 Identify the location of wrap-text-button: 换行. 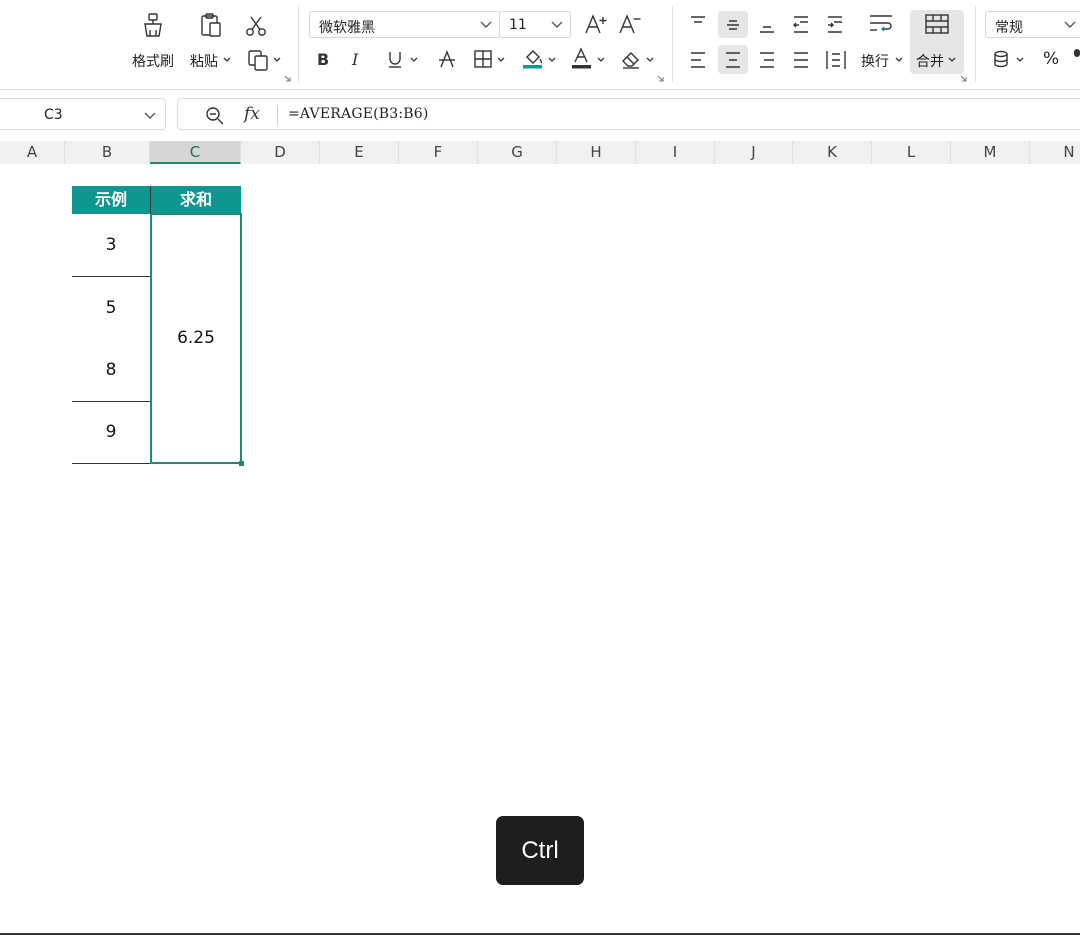
(883, 60).